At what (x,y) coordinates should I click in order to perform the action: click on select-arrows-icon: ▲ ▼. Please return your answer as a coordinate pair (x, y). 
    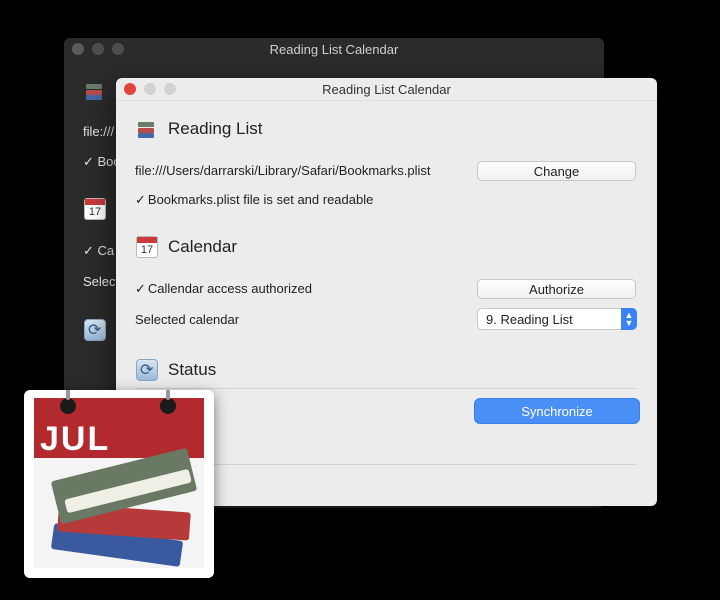
    Looking at the image, I should click on (629, 319).